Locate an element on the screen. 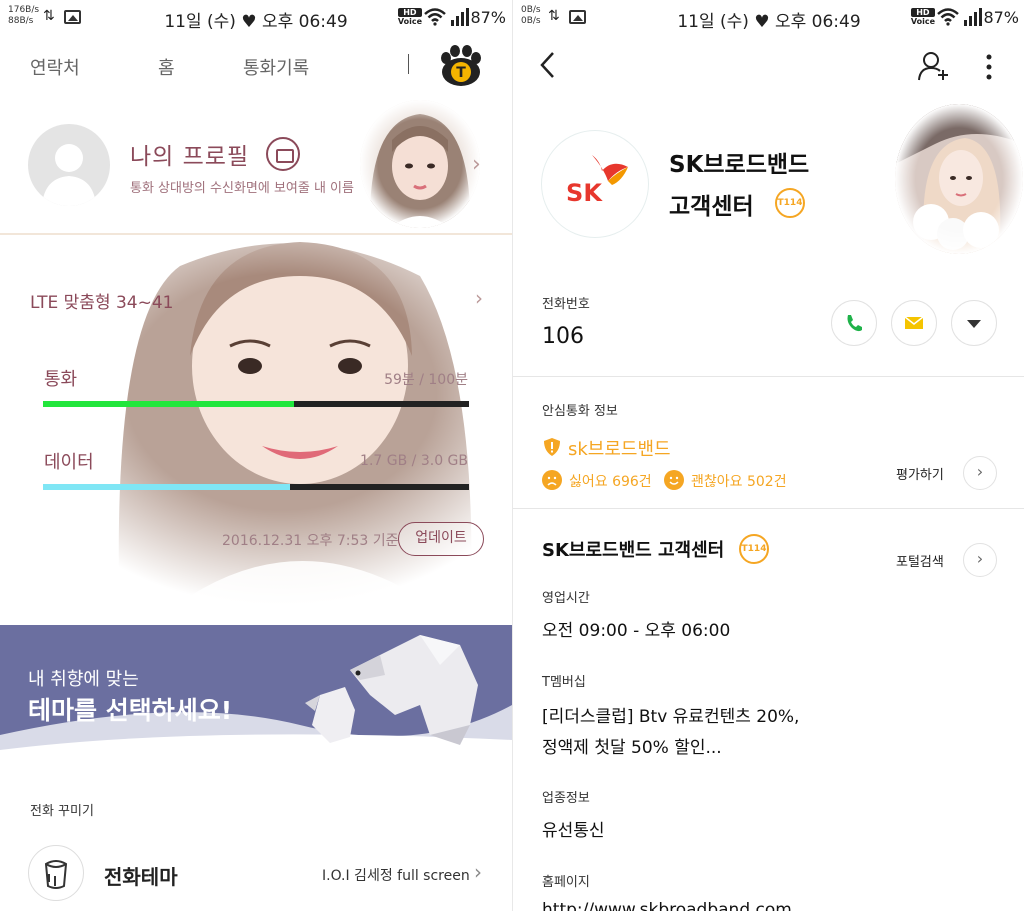 Image resolution: width=1024 pixels, height=911 pixels. chevron-down-icon is located at coordinates (974, 324).